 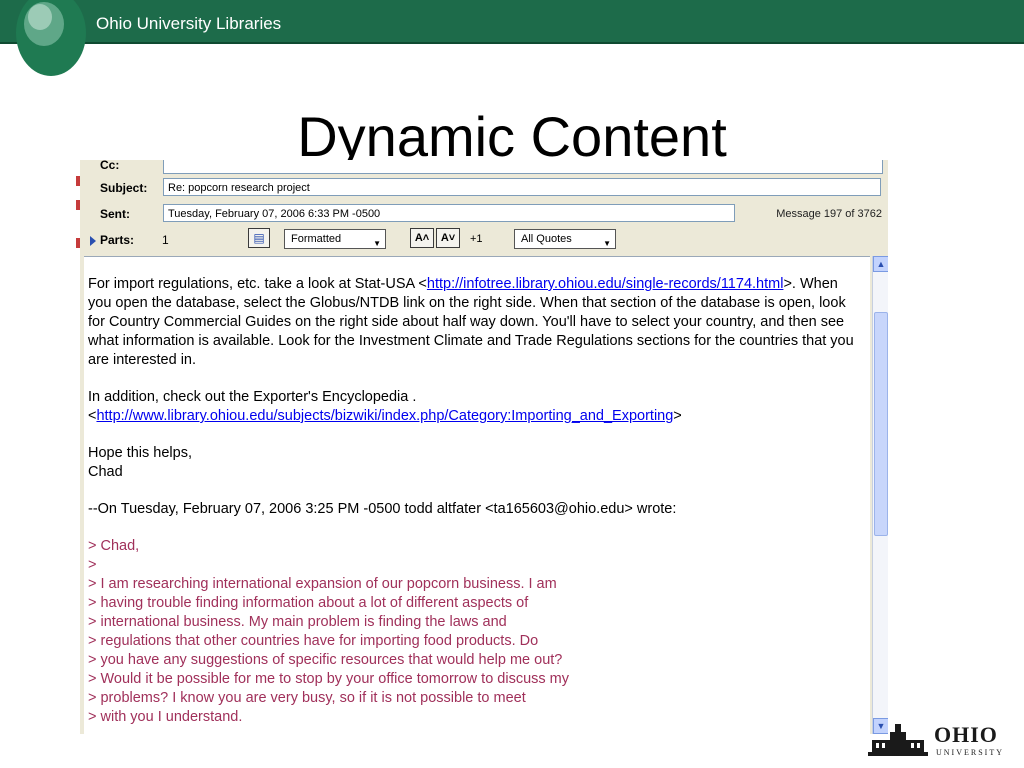 I want to click on parts-label: Parts:, so click(x=117, y=240).